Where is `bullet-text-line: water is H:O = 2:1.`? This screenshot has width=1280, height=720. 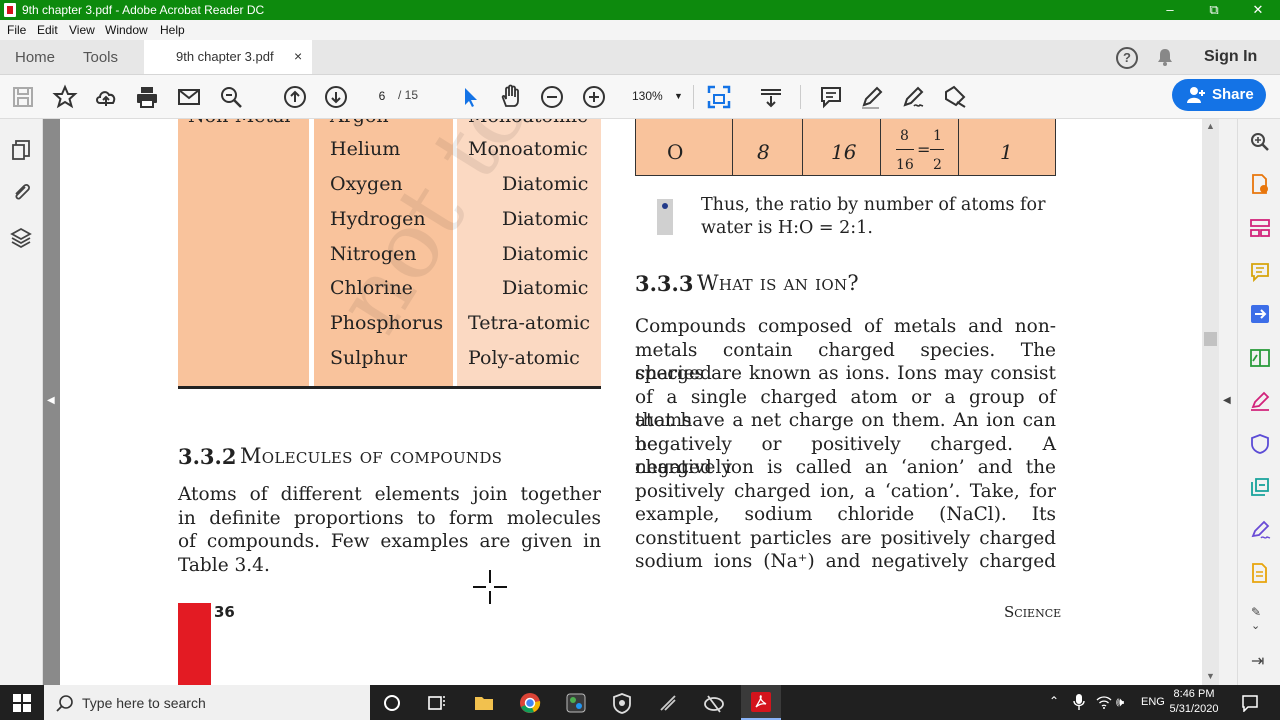 bullet-text-line: water is H:O = 2:1. is located at coordinates (787, 228).